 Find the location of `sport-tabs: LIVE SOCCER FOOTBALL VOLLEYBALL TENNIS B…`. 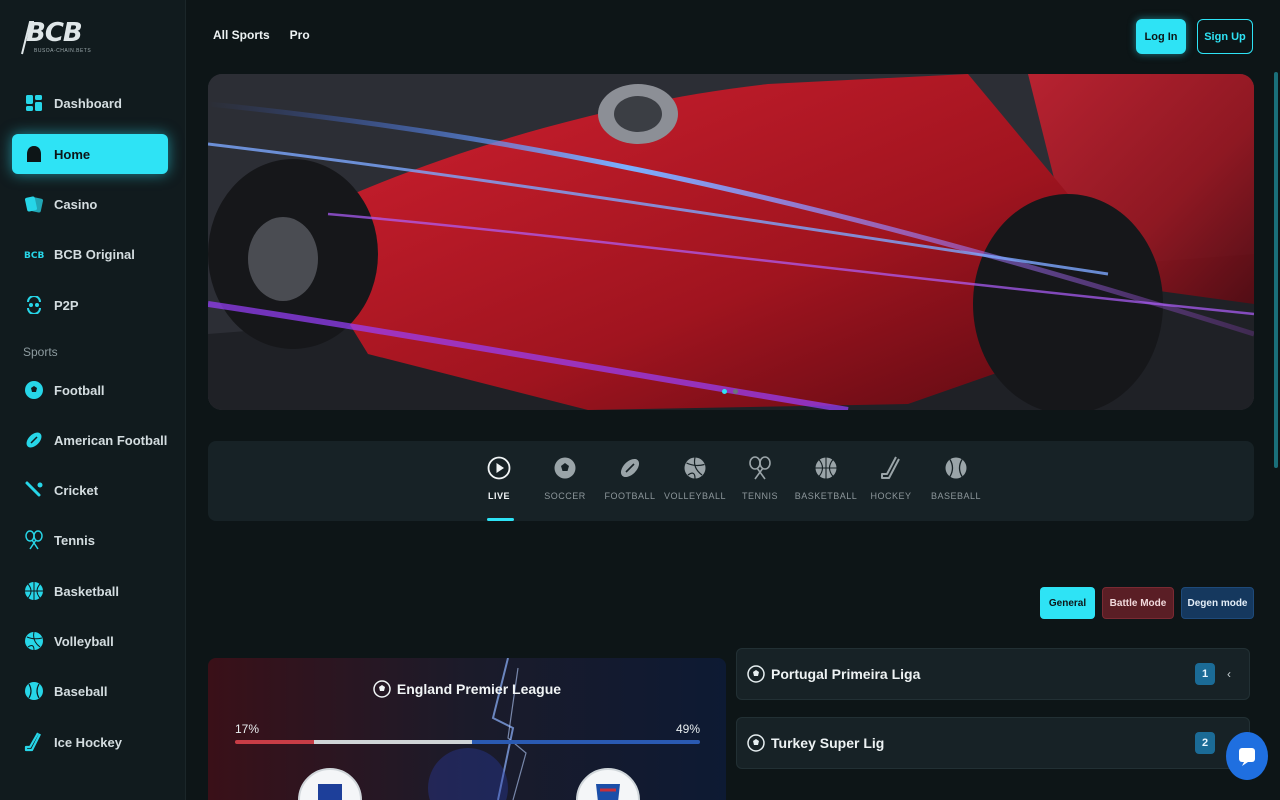

sport-tabs: LIVE SOCCER FOOTBALL VOLLEYBALL TENNIS B… is located at coordinates (731, 481).